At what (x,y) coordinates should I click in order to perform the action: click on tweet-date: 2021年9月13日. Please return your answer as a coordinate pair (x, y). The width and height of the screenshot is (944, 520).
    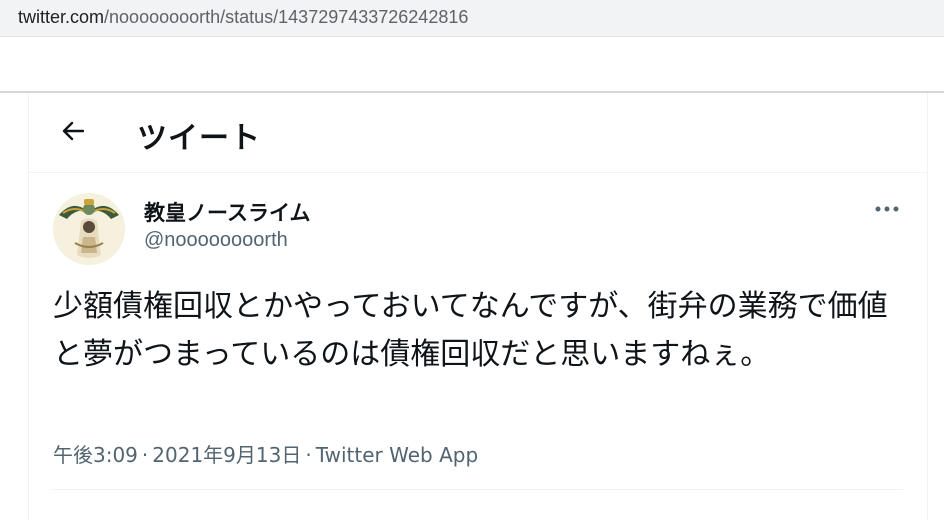
    Looking at the image, I should click on (226, 453).